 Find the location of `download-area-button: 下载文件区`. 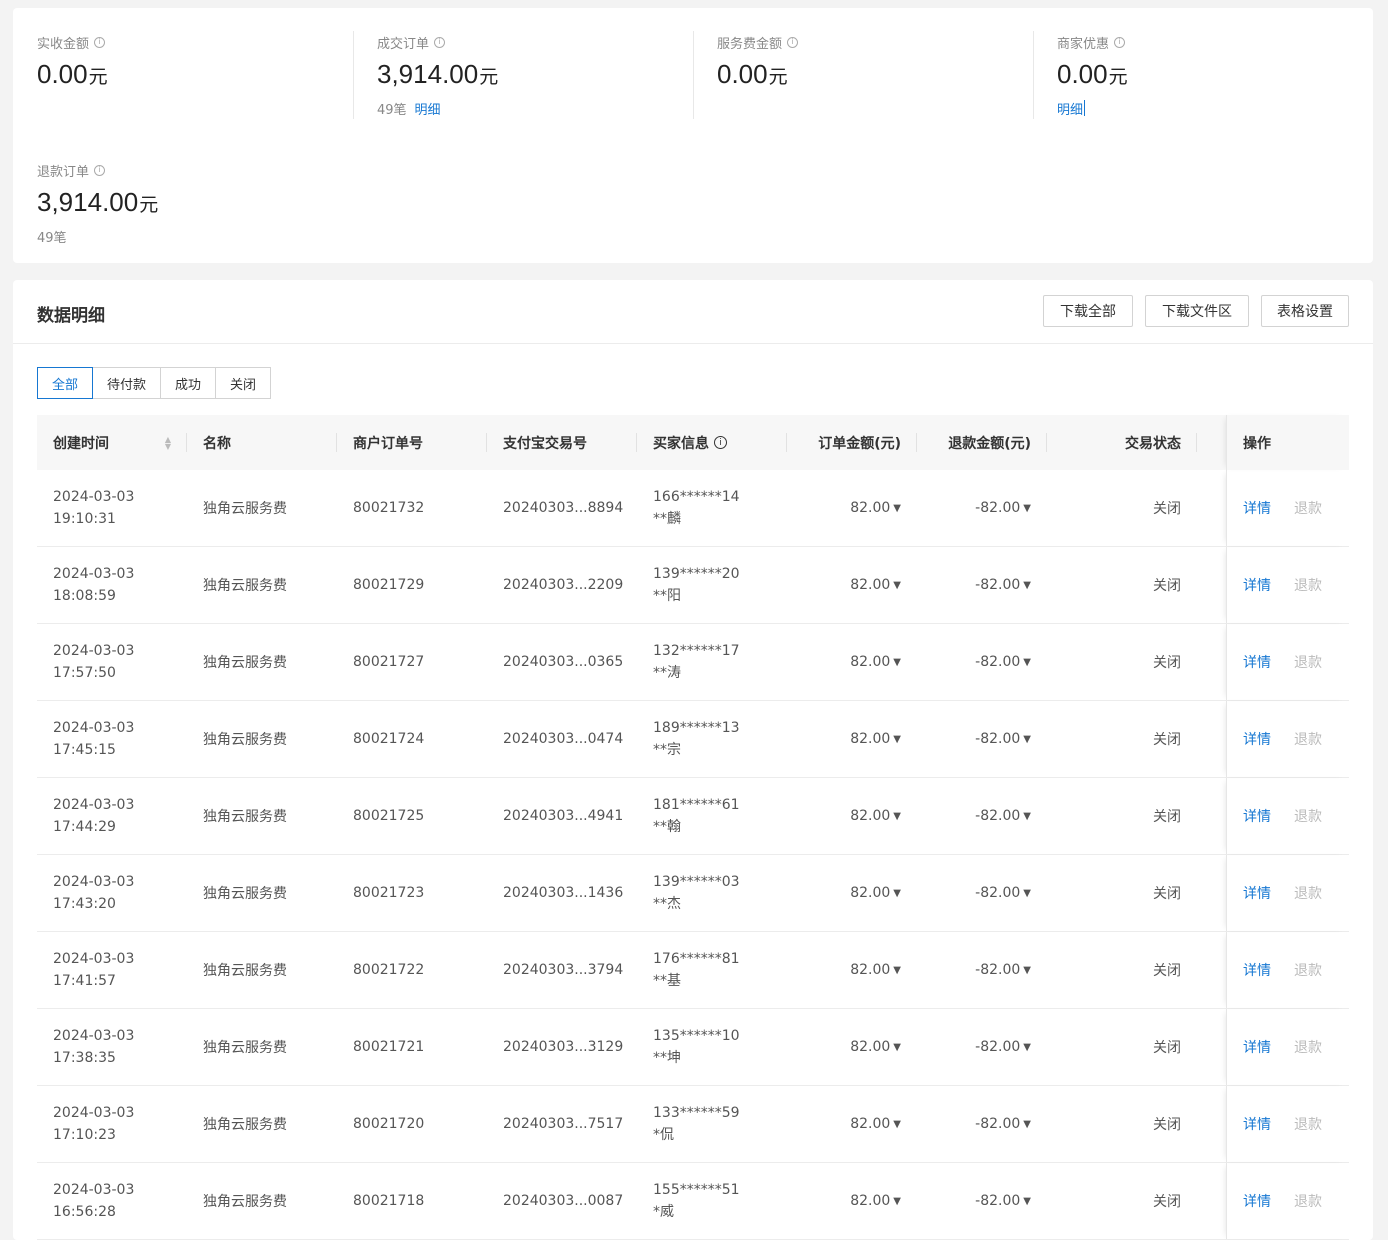

download-area-button: 下载文件区 is located at coordinates (1197, 311).